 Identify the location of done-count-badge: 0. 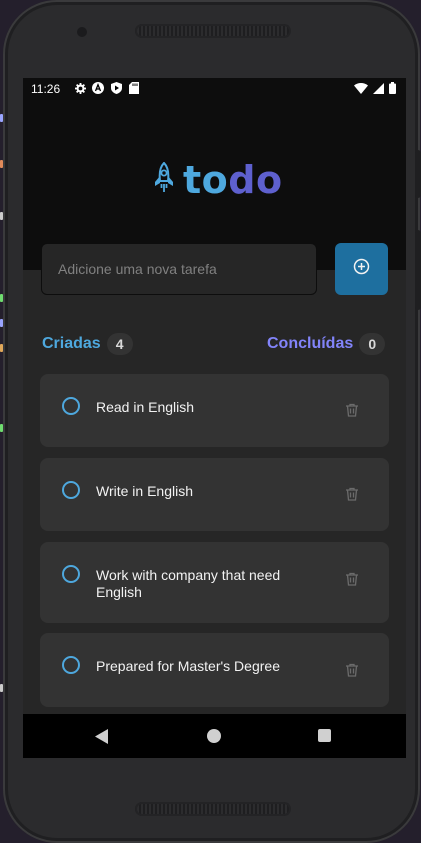
(372, 344).